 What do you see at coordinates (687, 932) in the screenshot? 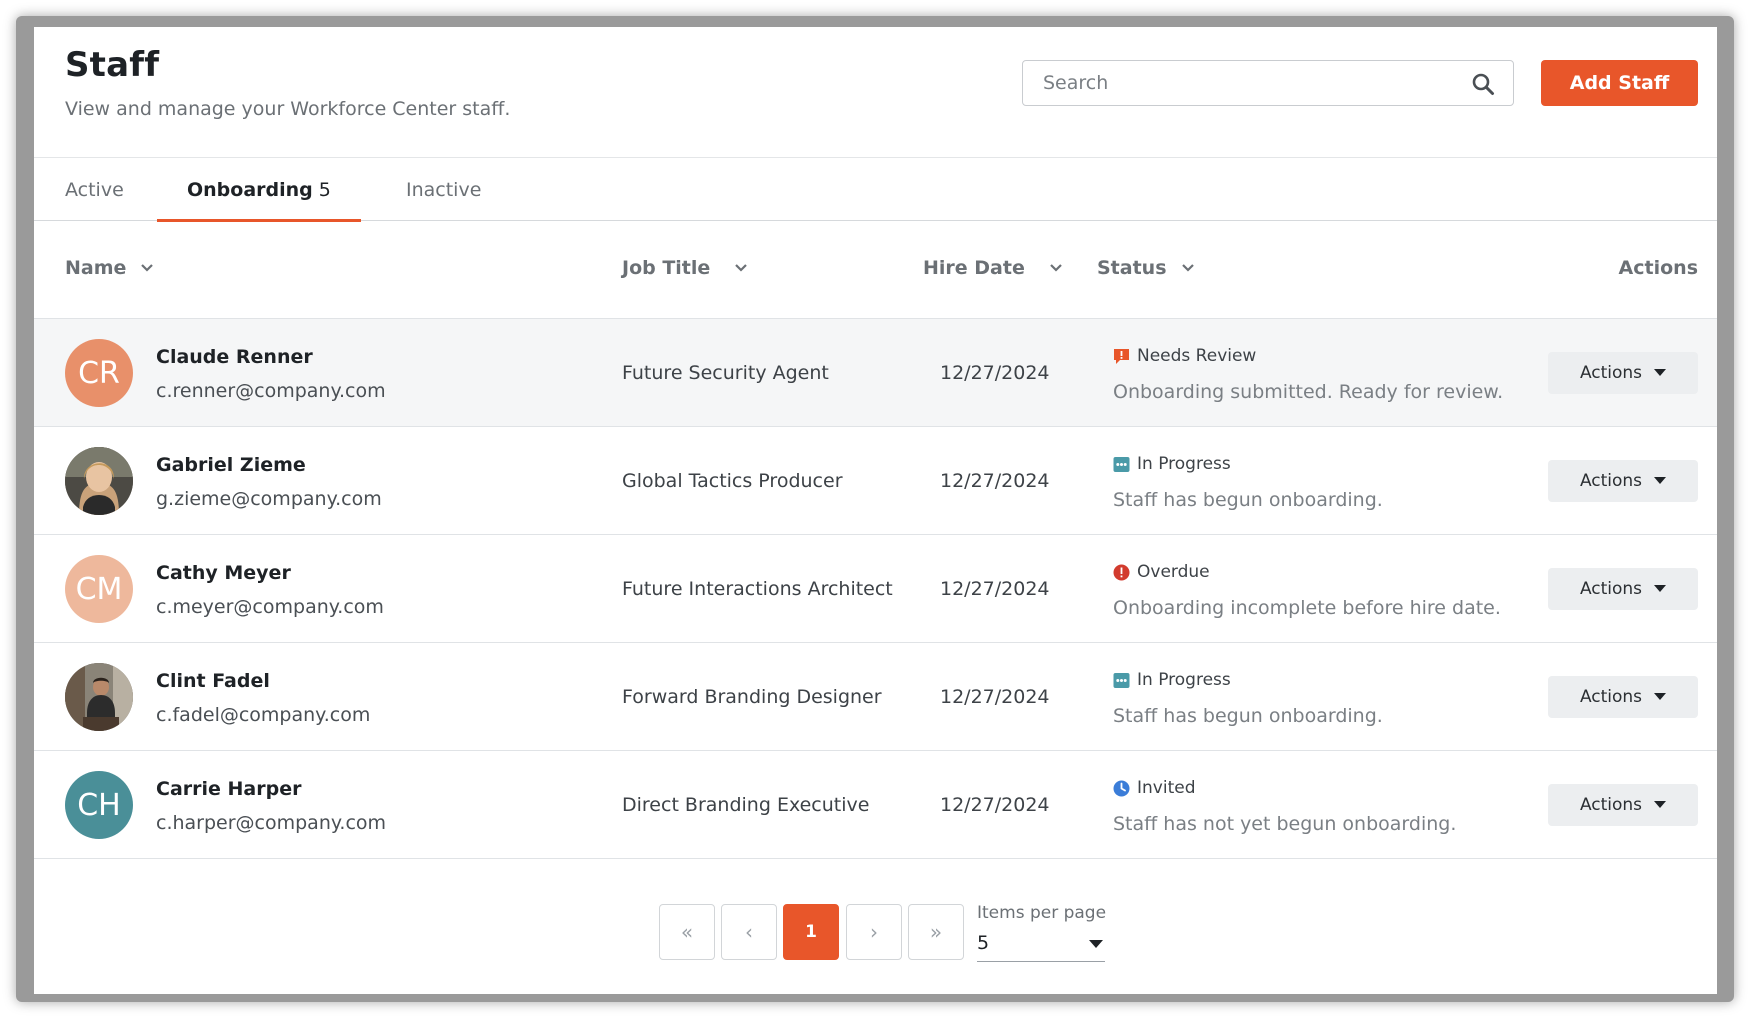
I see `first-page-button: «` at bounding box center [687, 932].